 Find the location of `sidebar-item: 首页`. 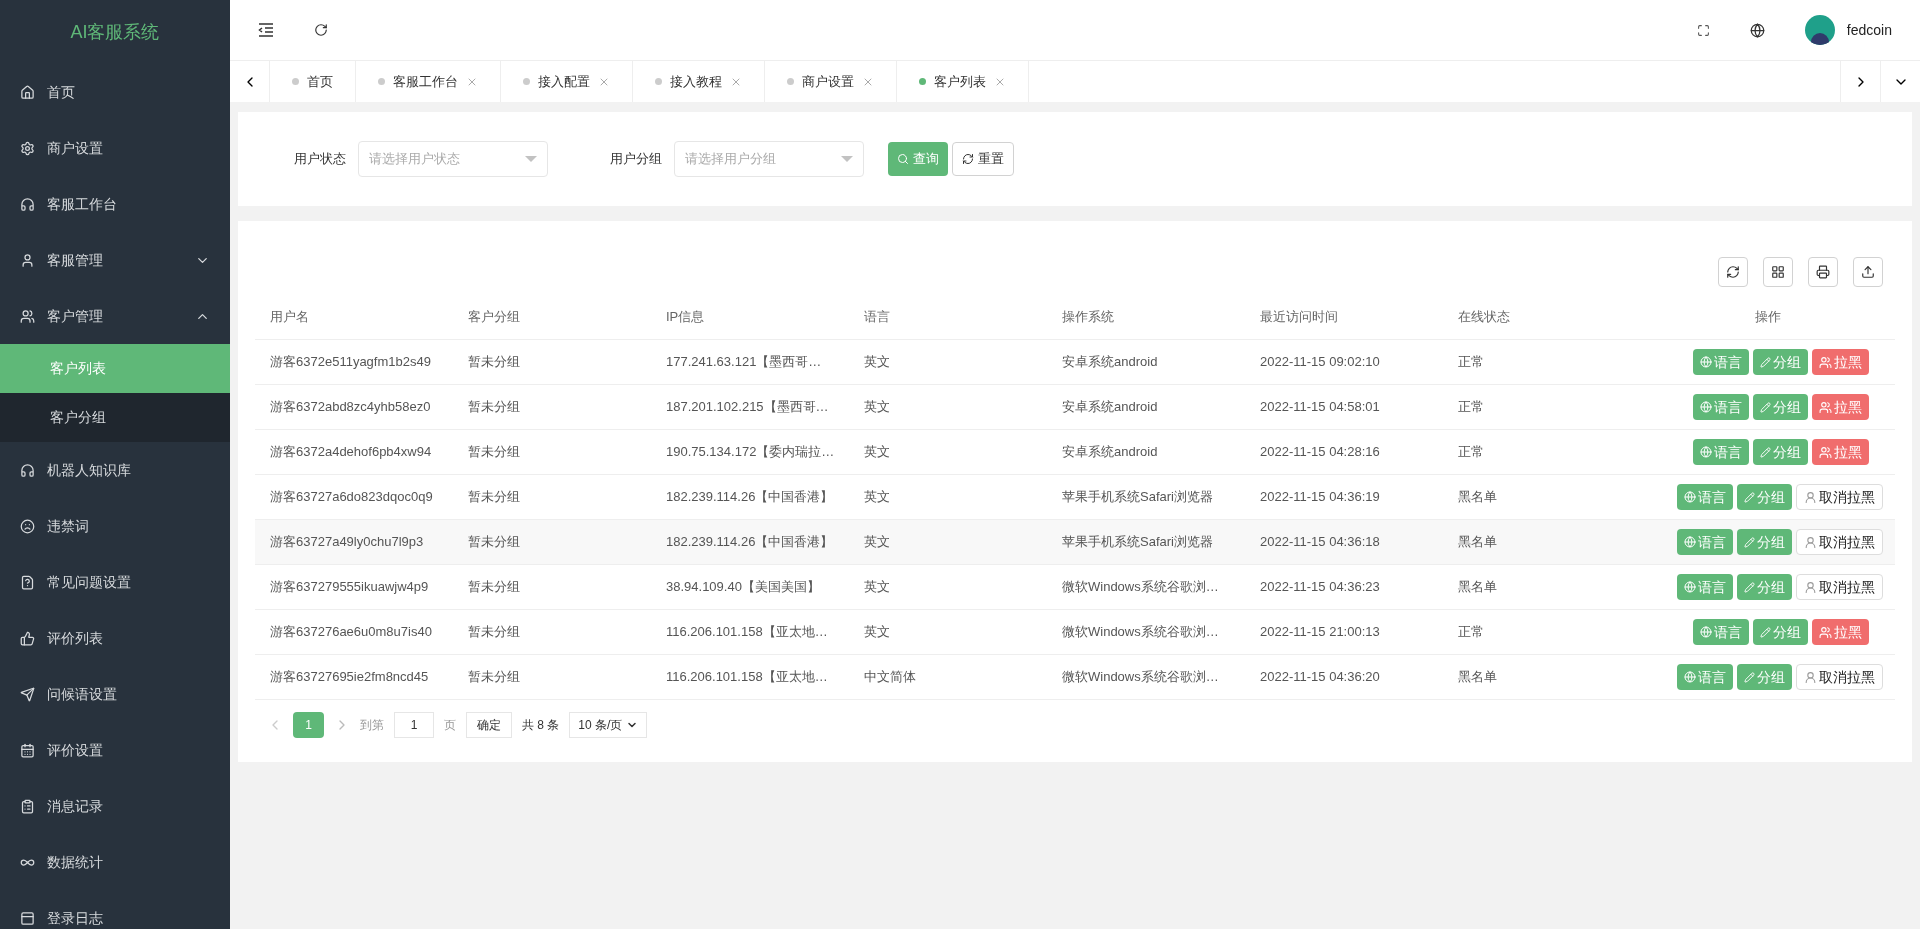

sidebar-item: 首页 is located at coordinates (115, 92).